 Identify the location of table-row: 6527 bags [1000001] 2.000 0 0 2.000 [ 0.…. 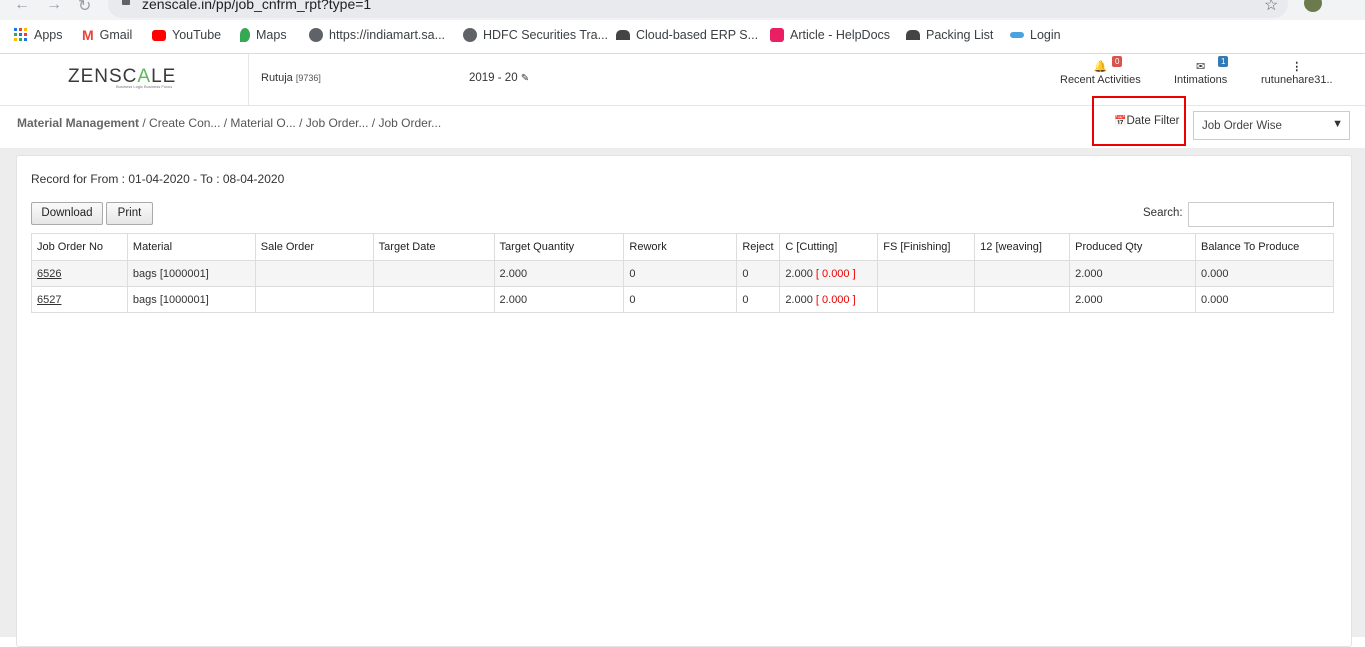
(682, 299).